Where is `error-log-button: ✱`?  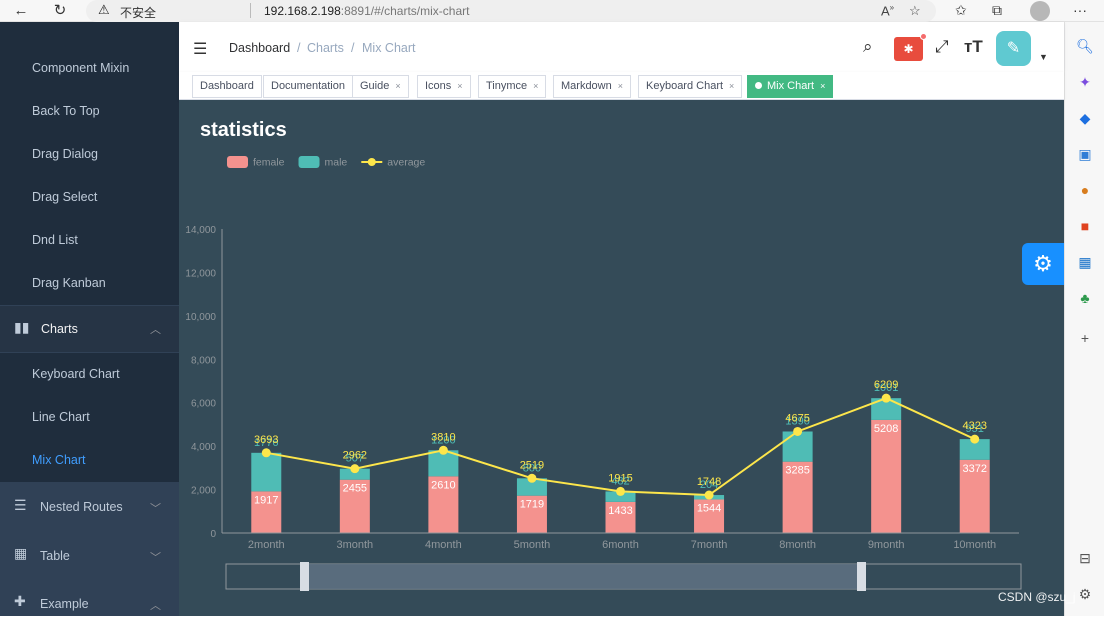 error-log-button: ✱ is located at coordinates (908, 49).